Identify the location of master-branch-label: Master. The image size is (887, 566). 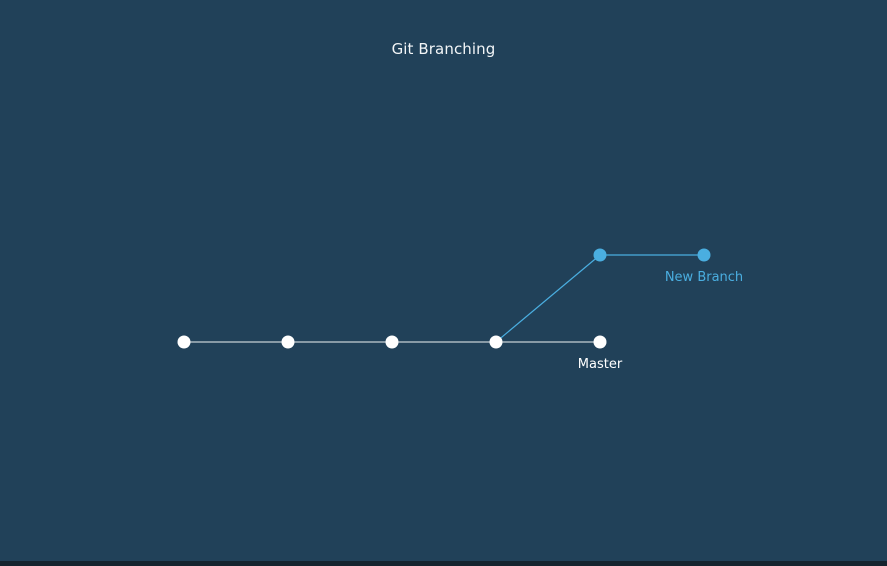
(600, 364).